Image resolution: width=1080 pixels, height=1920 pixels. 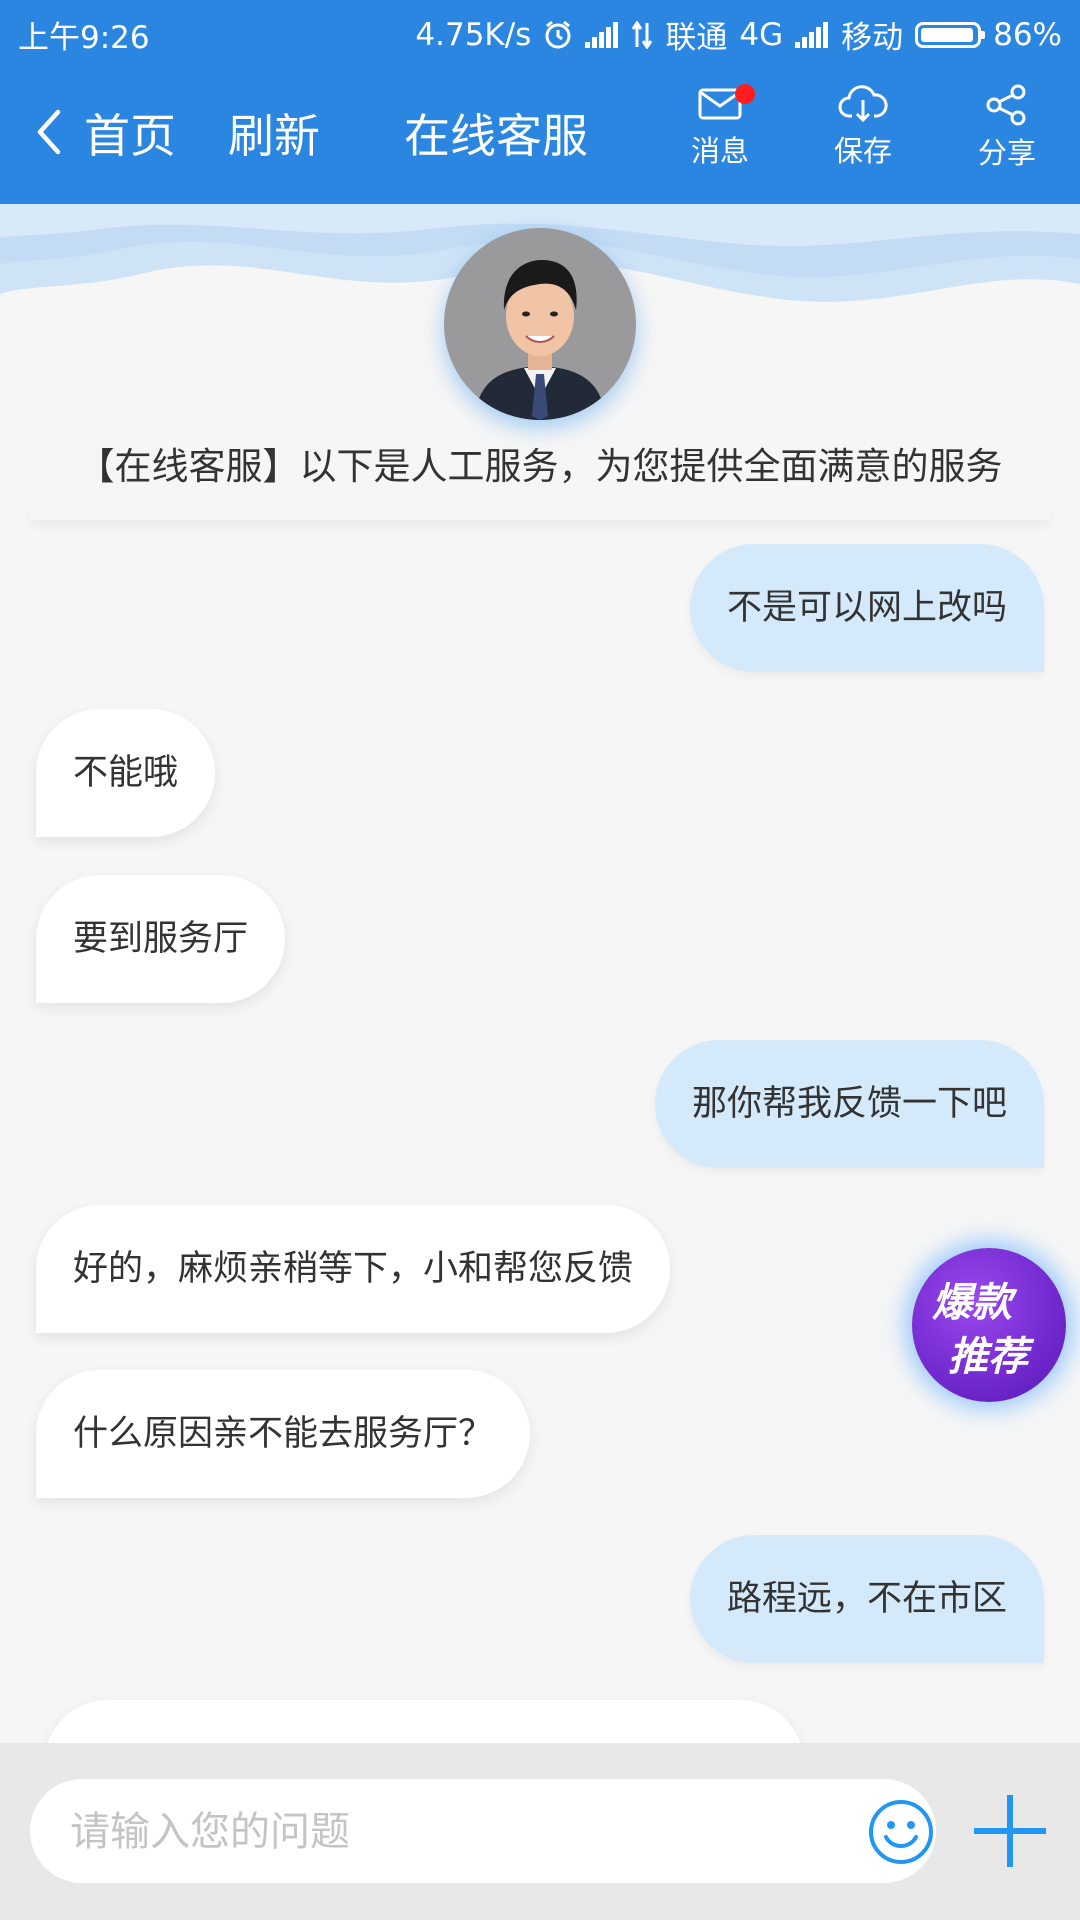 I want to click on agent-message-bubble: 什么原因亲不能去服务厅？, so click(x=283, y=1434).